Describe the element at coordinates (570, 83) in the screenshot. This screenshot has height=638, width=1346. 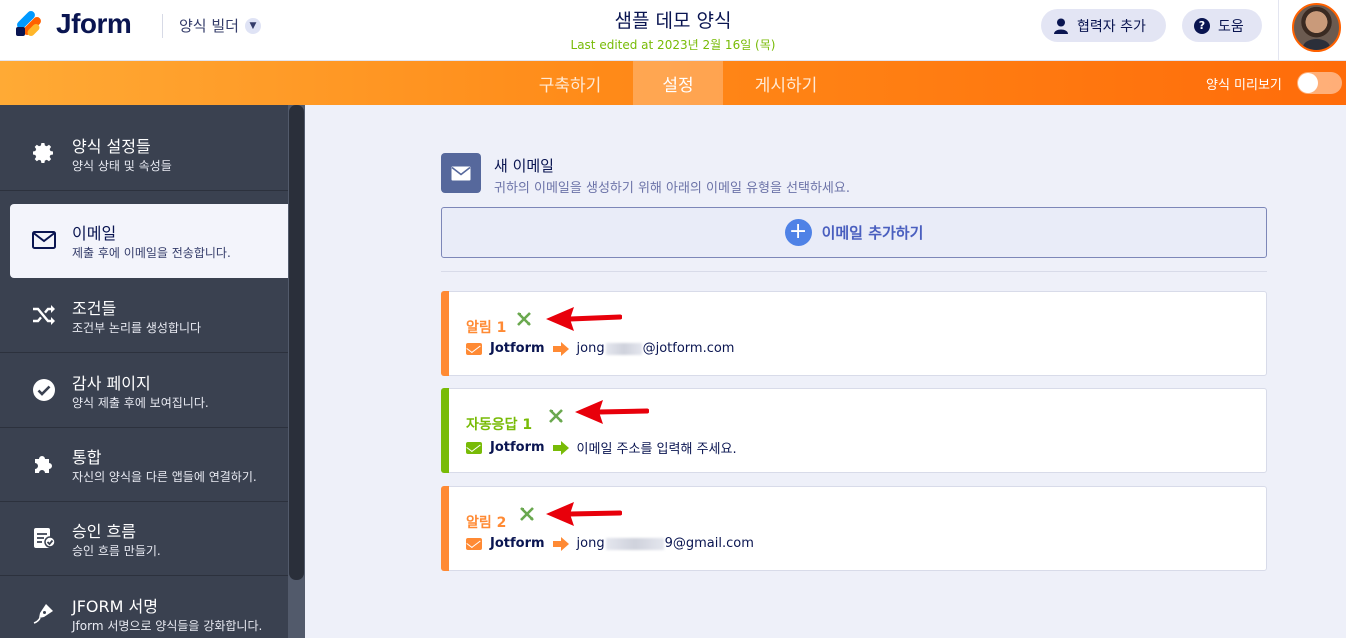
I see `tab-build: 구축하기` at that location.